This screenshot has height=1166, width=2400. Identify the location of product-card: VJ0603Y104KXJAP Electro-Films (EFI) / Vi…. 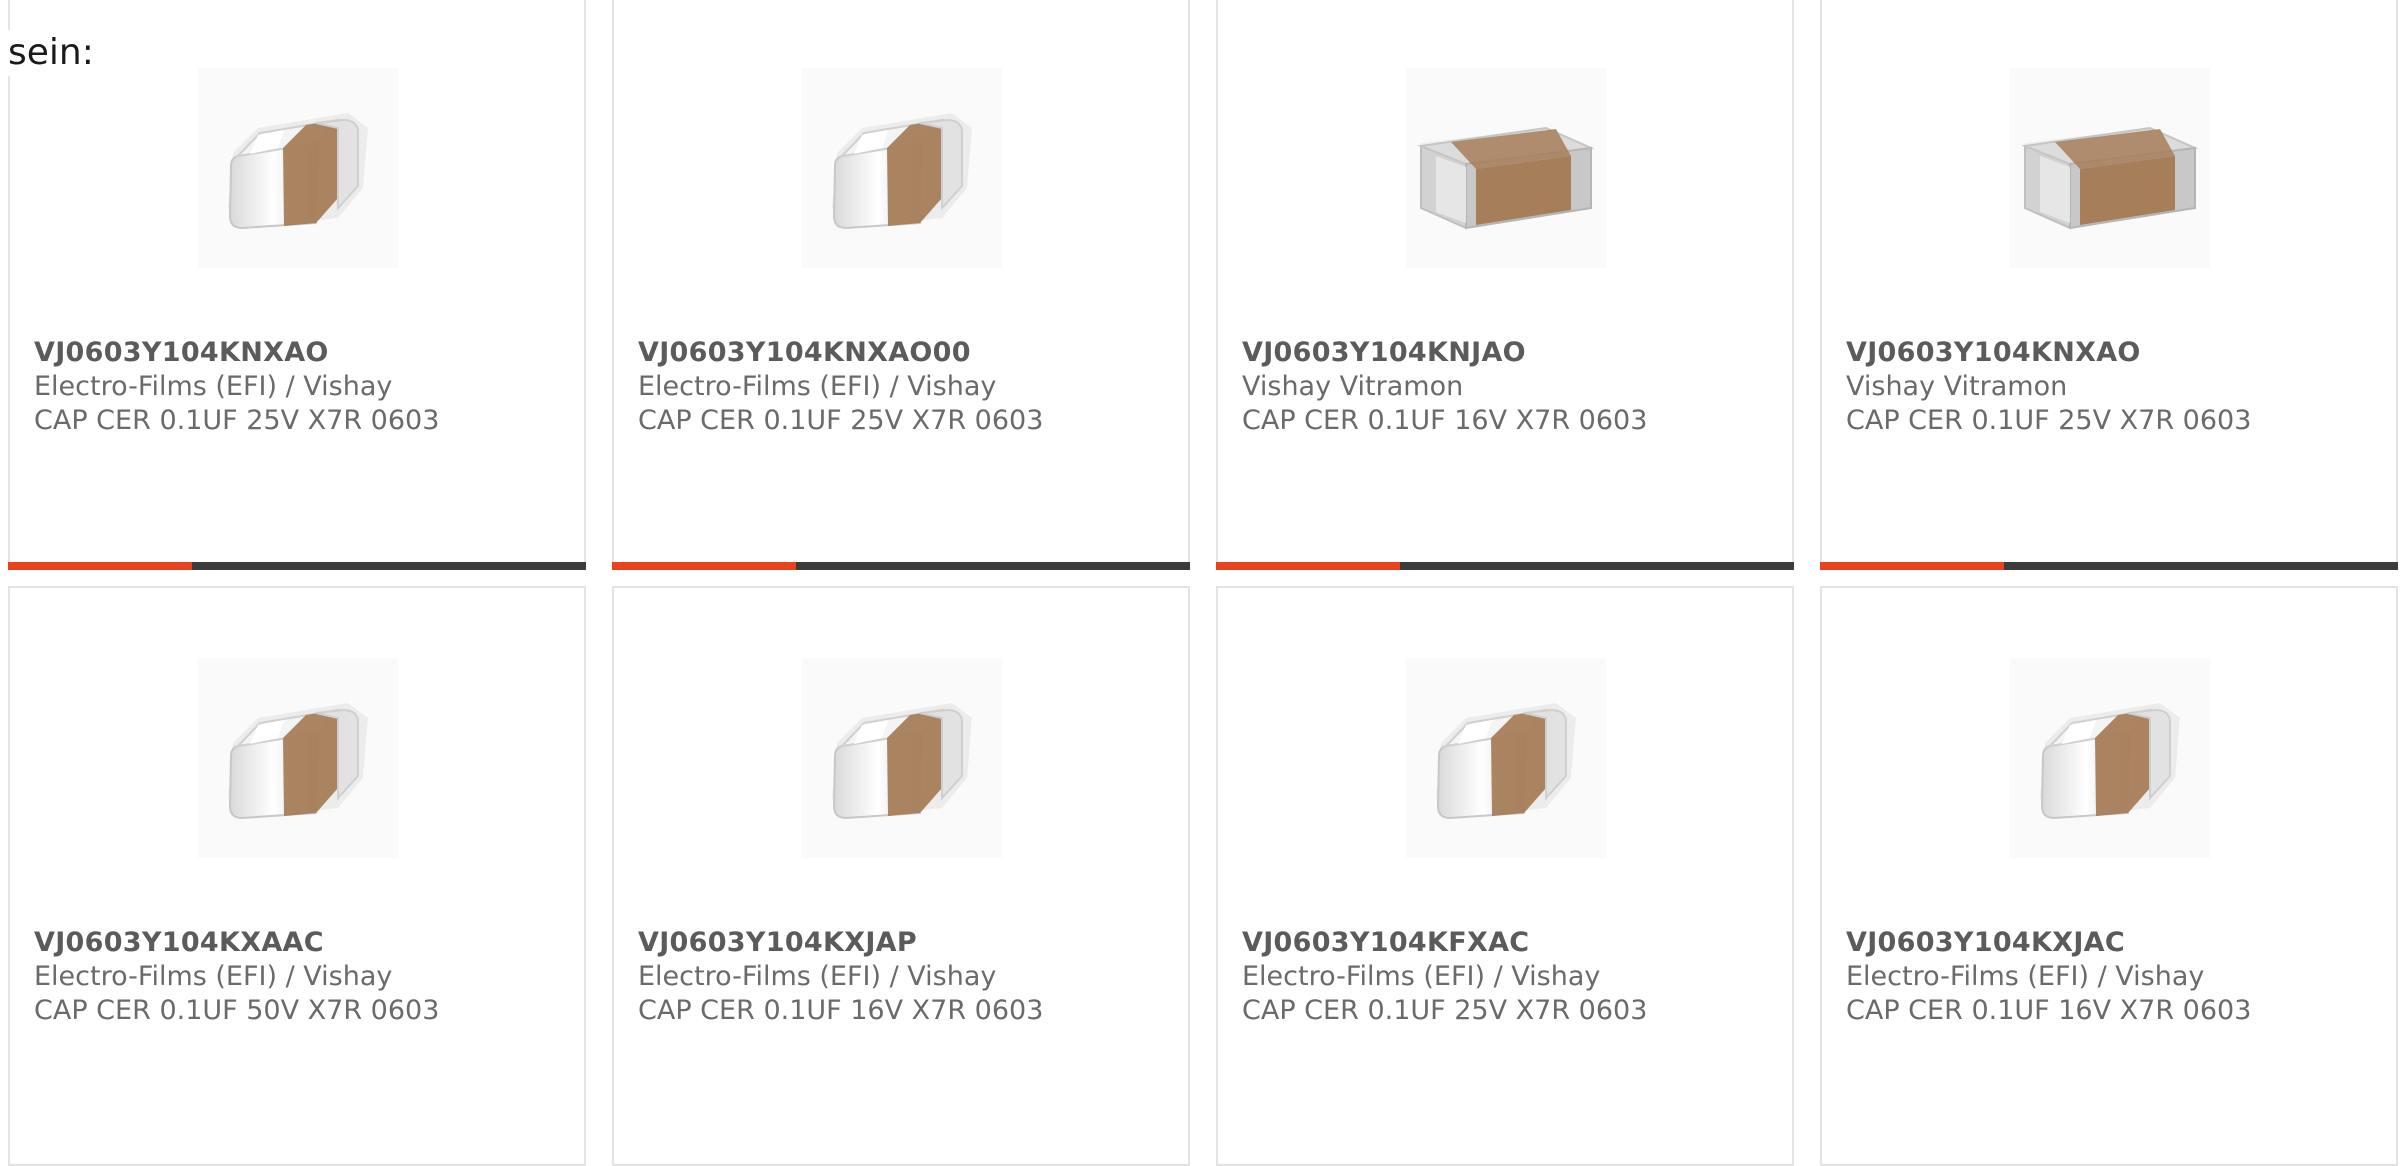
(901, 876).